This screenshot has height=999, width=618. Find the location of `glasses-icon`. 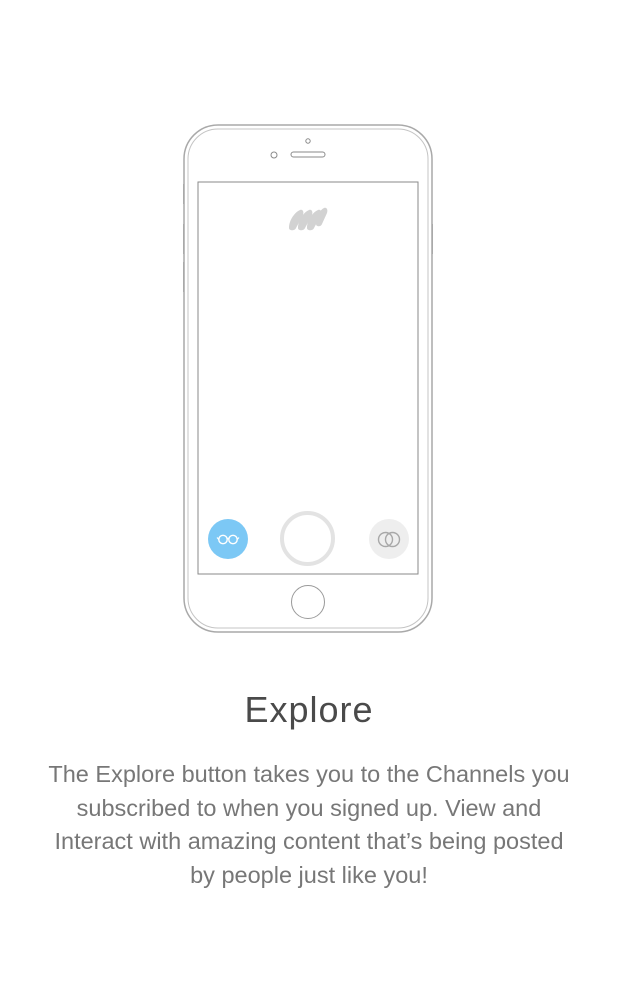

glasses-icon is located at coordinates (228, 539).